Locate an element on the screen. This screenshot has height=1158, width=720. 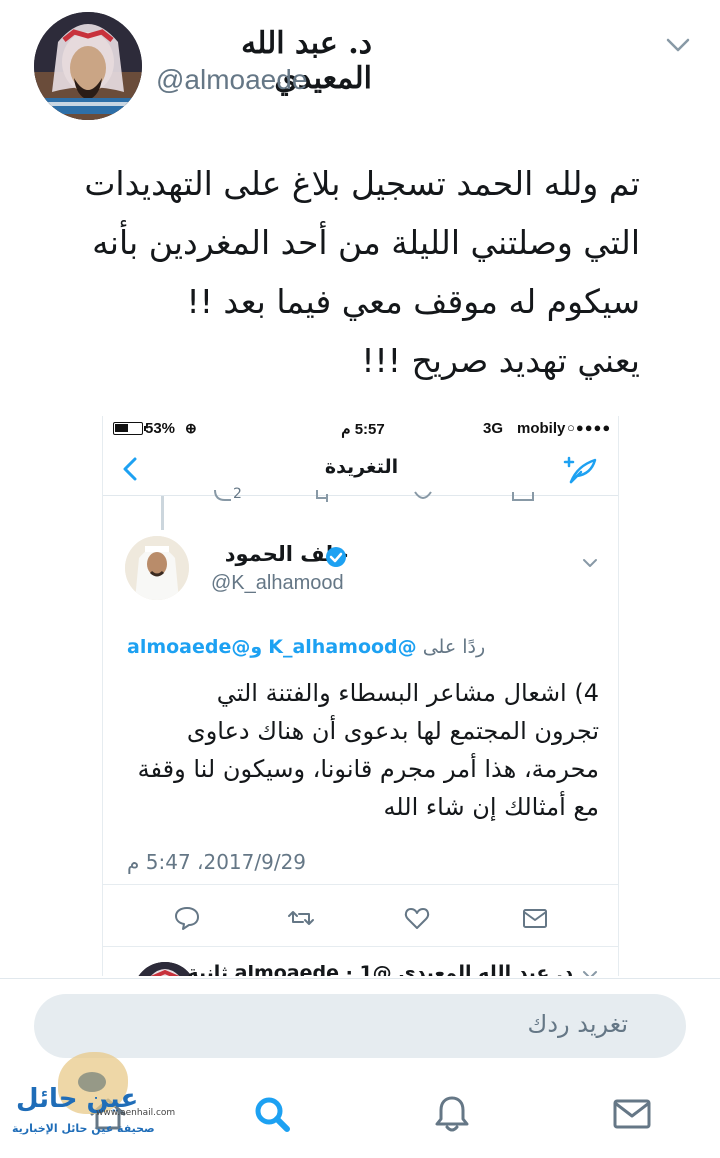
watermark-url: www.aenhail.com is located at coordinates (136, 1113).